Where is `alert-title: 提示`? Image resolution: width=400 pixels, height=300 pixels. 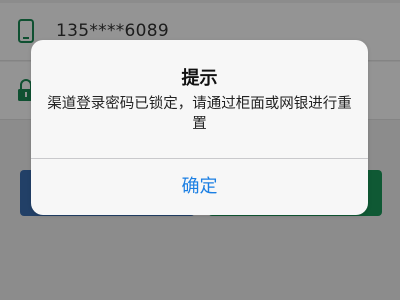
alert-title: 提示 is located at coordinates (199, 78).